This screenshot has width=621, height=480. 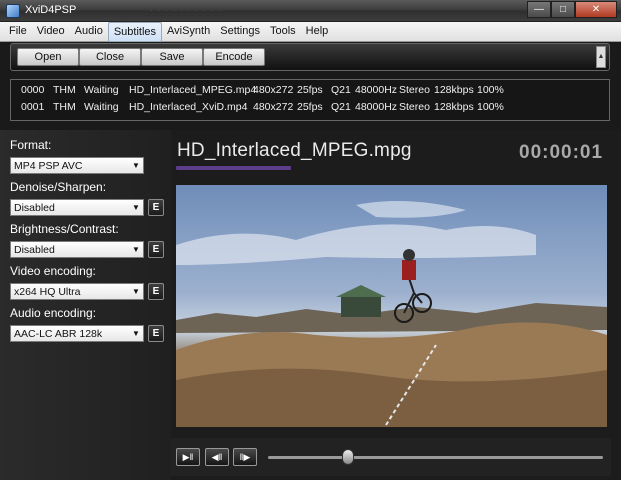 I want to click on menu-help: Help, so click(x=317, y=32).